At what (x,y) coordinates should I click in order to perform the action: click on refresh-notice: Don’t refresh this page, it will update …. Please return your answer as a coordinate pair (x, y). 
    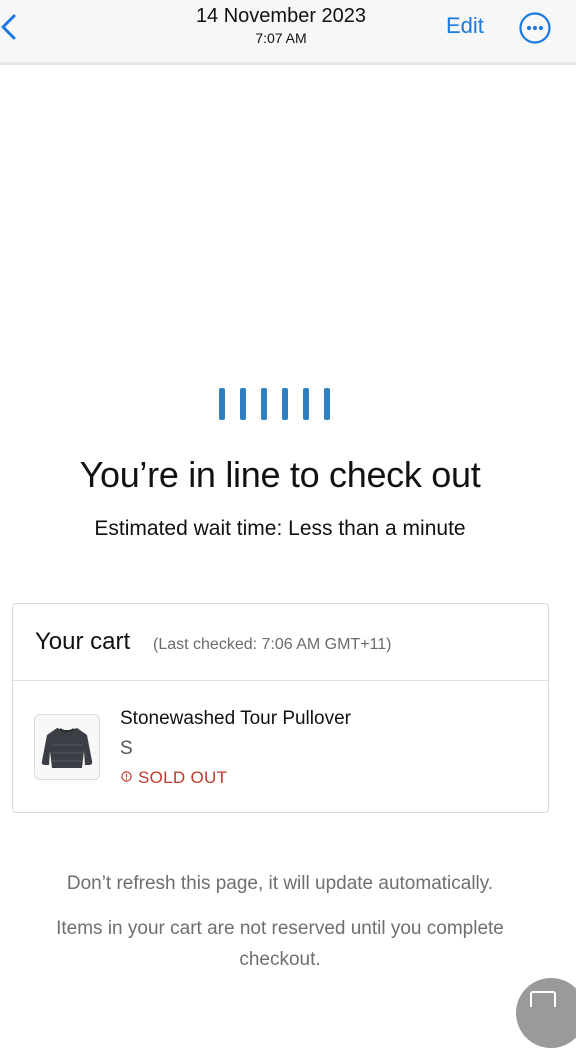
    Looking at the image, I should click on (280, 883).